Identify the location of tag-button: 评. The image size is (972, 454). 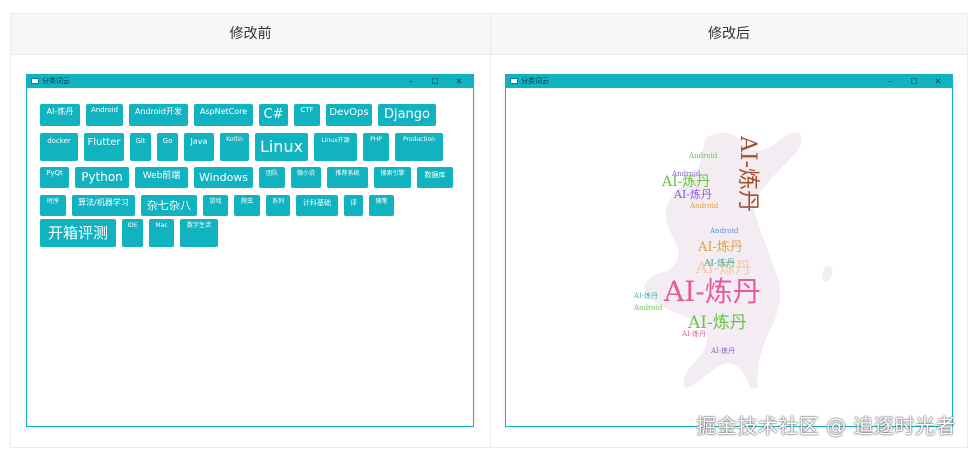
(353, 205).